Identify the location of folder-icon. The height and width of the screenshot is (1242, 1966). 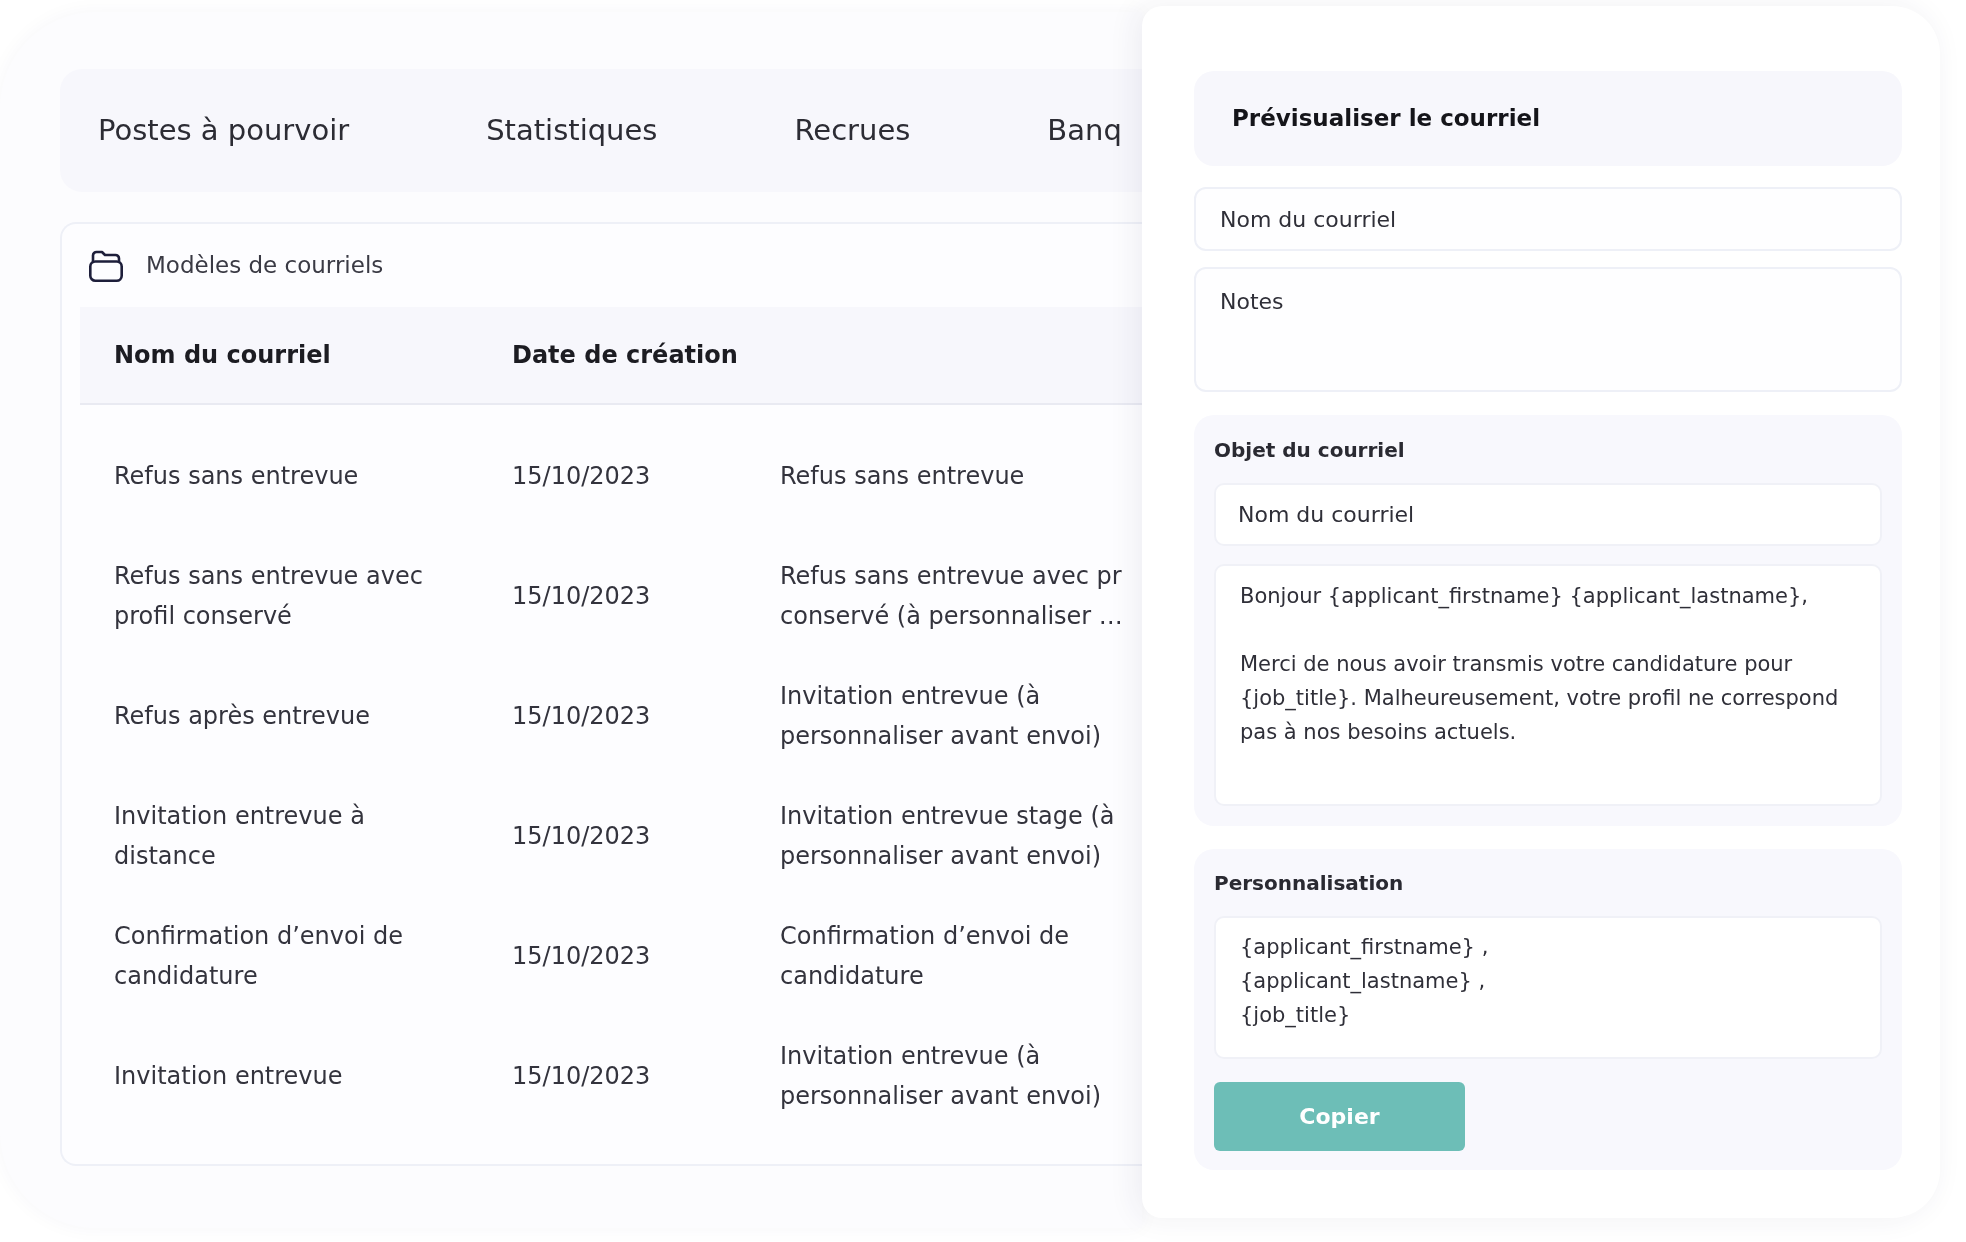
(106, 265).